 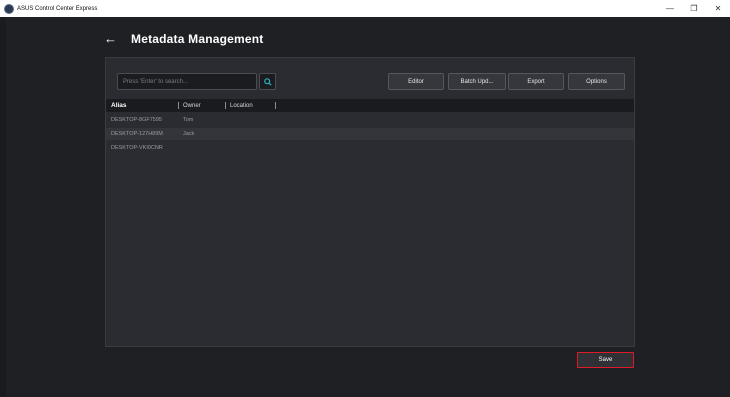 What do you see at coordinates (370, 148) in the screenshot?
I see `table-row: DESKTOP-VKI0CNR` at bounding box center [370, 148].